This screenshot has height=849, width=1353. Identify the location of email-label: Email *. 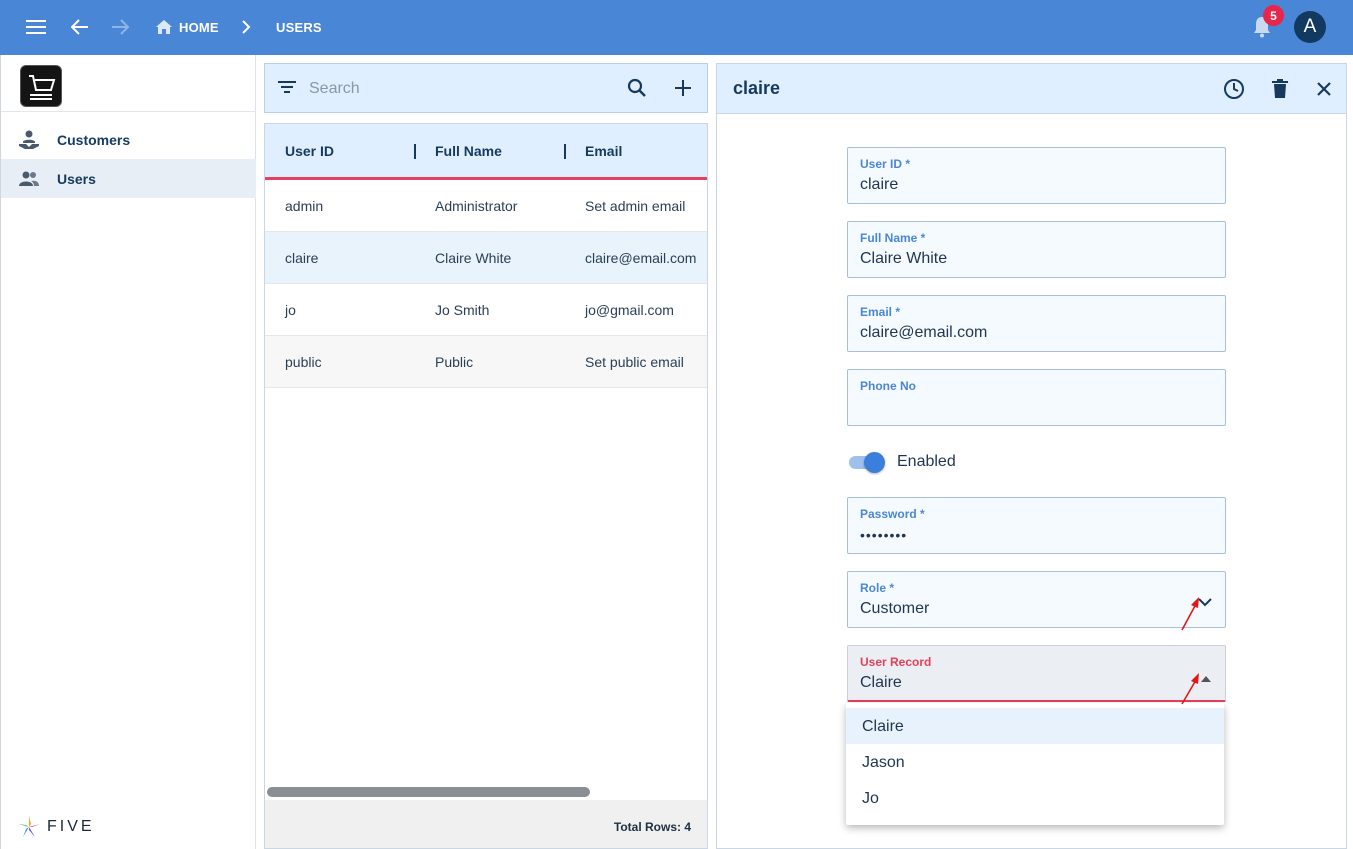
(880, 312).